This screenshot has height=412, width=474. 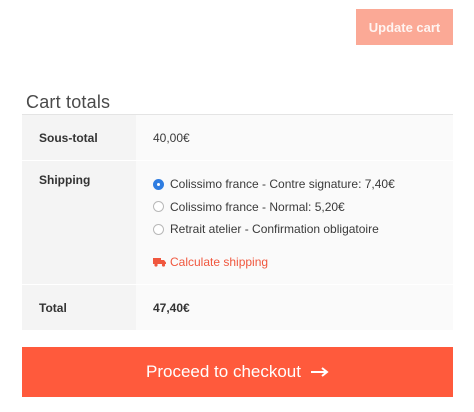 What do you see at coordinates (159, 262) in the screenshot?
I see `truck-icon` at bounding box center [159, 262].